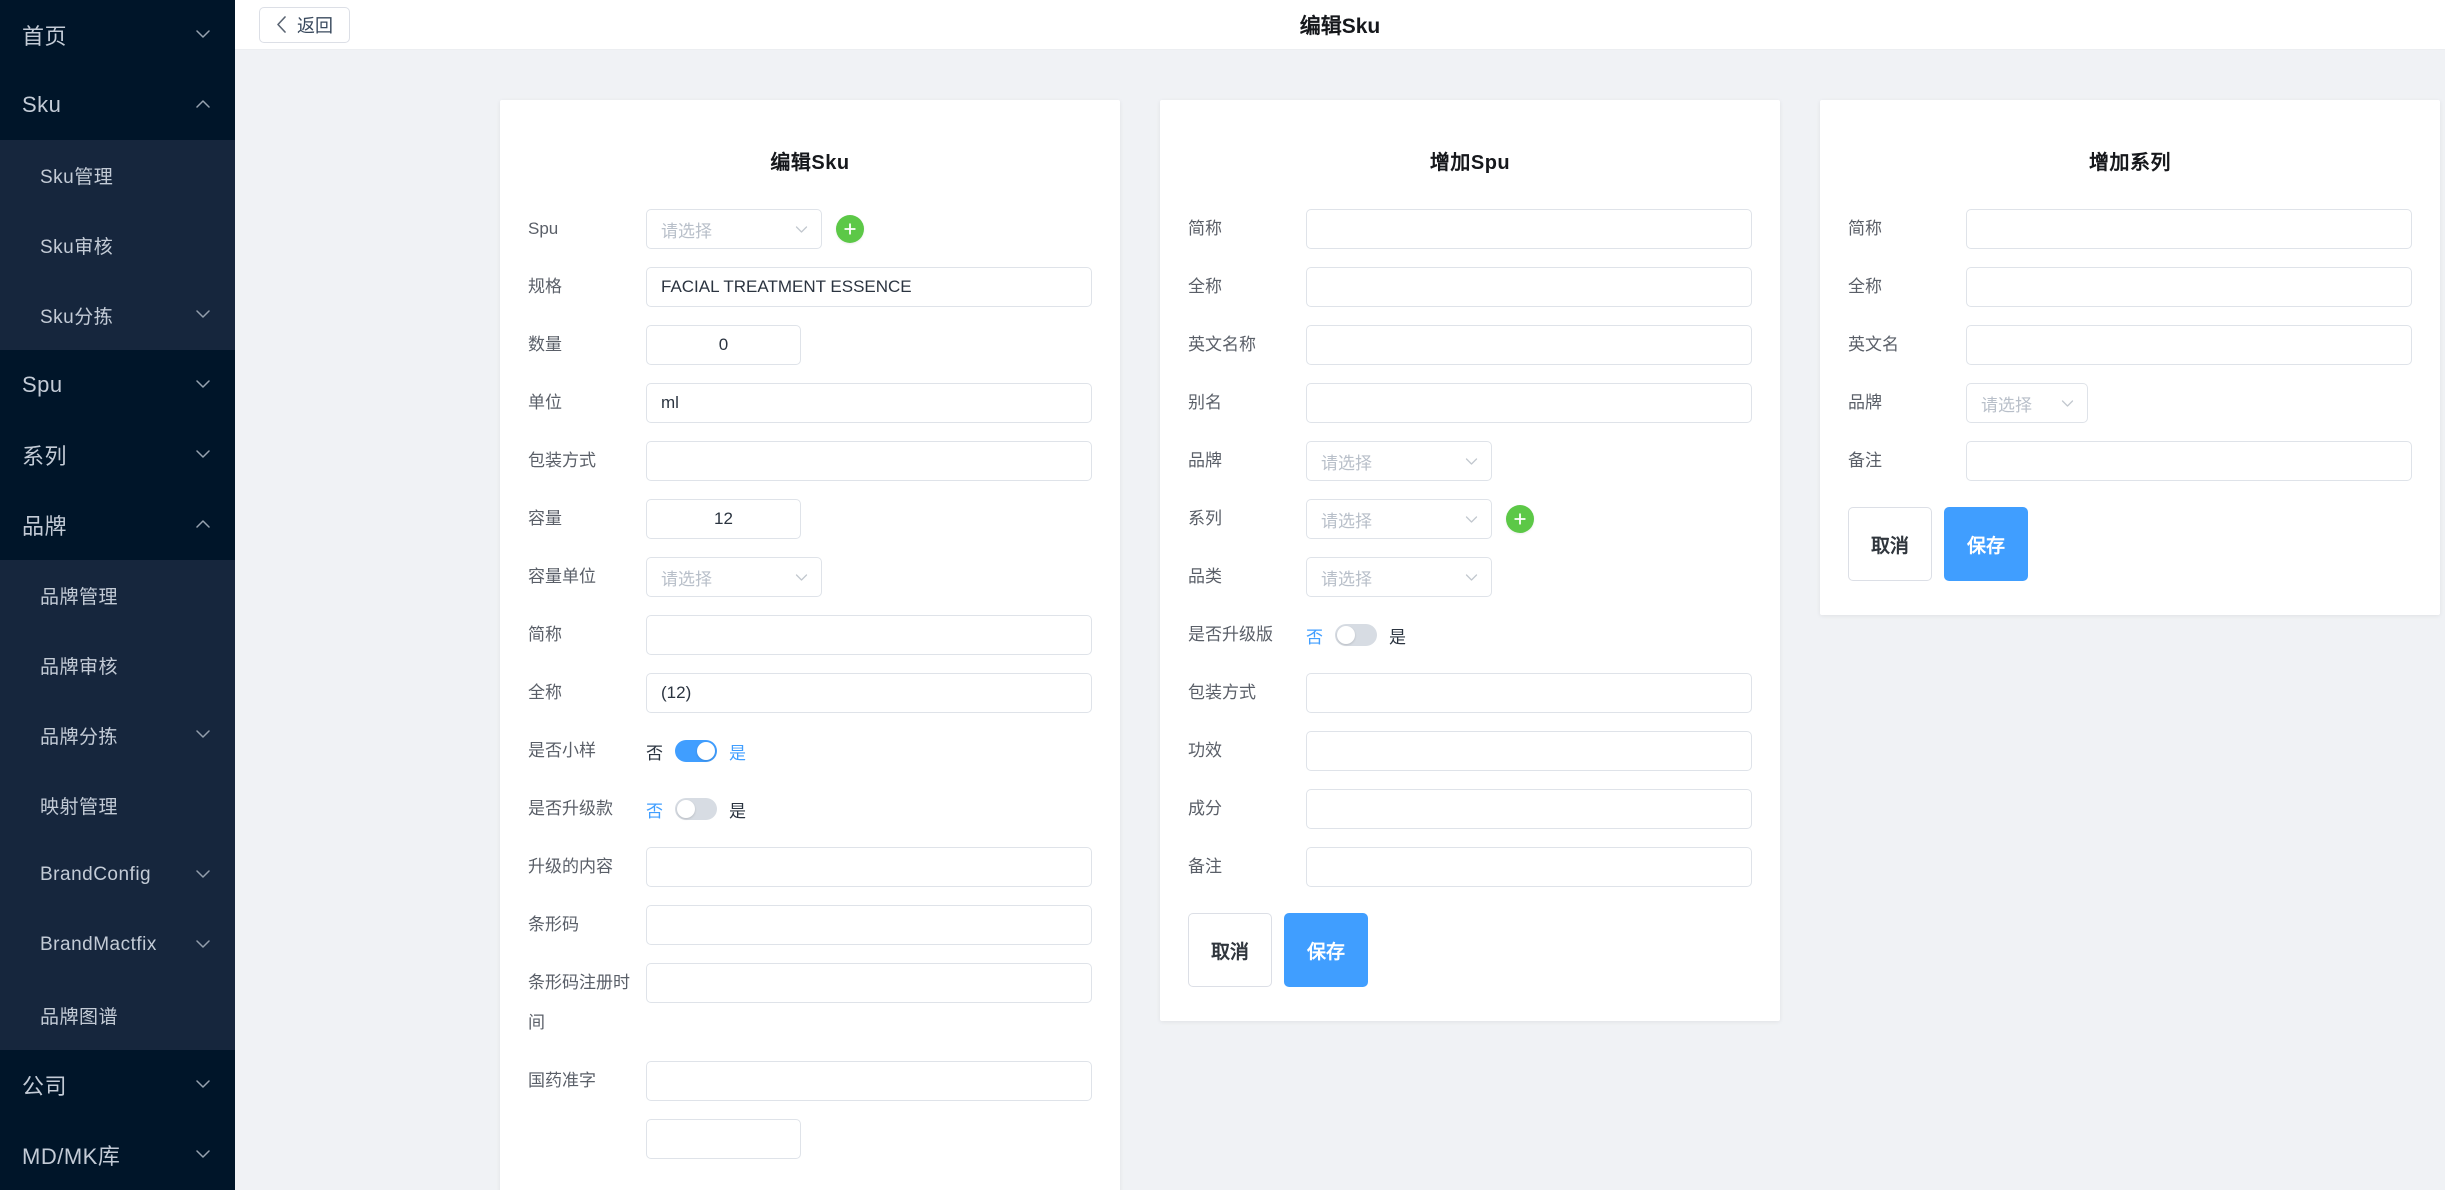 The image size is (2445, 1190). Describe the element at coordinates (810, 751) in the screenshot. I see `form-row: 是否小样 否是` at that location.